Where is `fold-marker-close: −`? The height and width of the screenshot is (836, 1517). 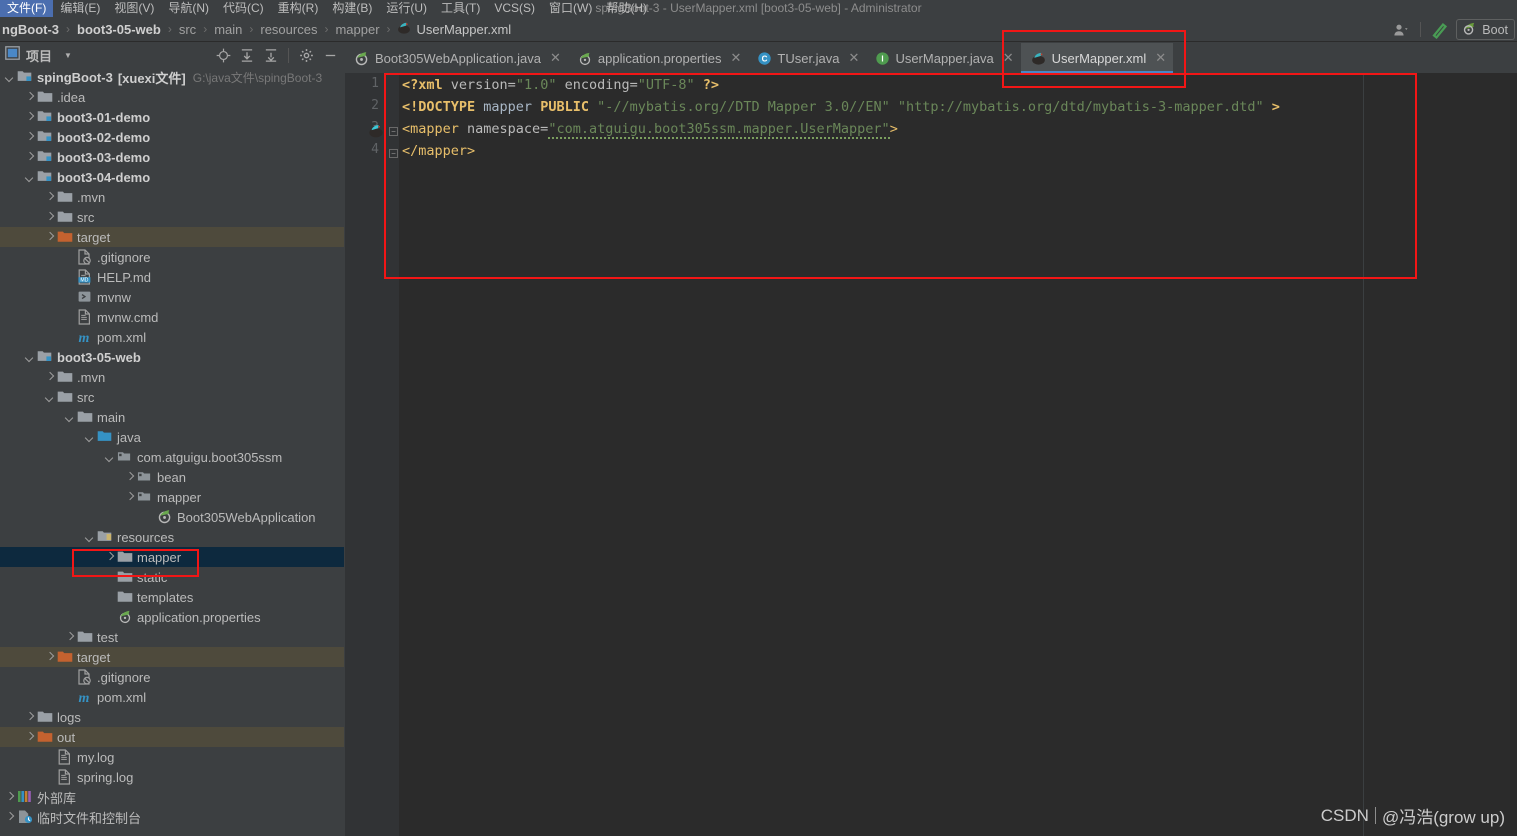 fold-marker-close: − is located at coordinates (393, 153).